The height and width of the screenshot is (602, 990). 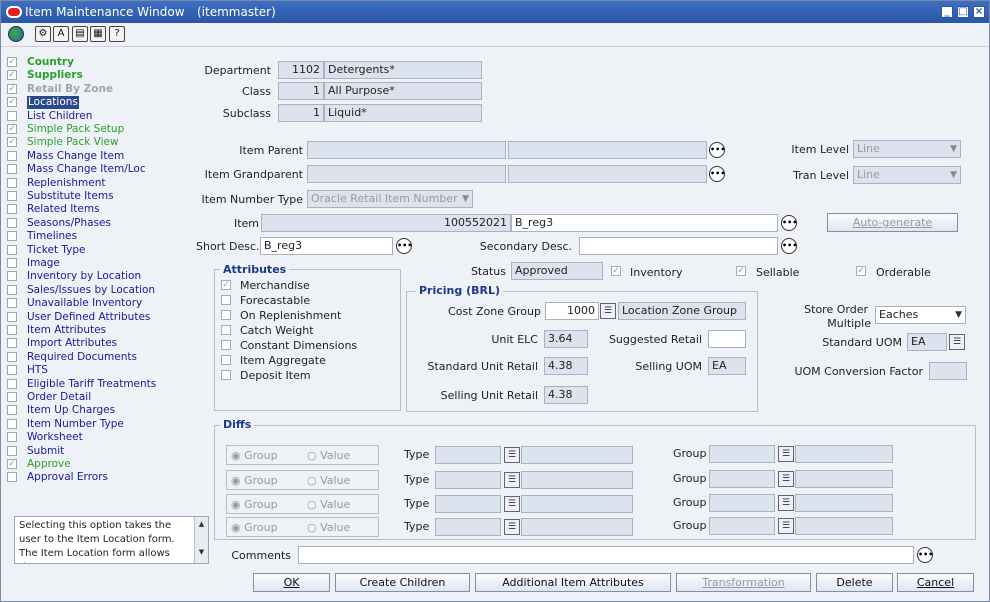 I want to click on create-children-button: Create Children, so click(x=402, y=582).